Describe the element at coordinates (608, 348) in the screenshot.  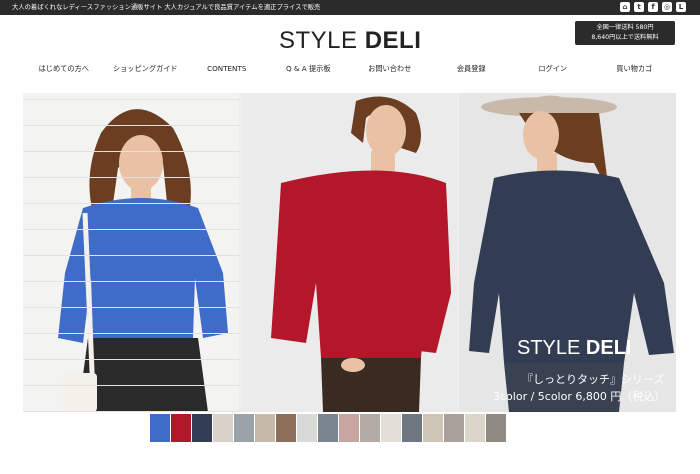
I see `hero-logo-bold: DELI` at that location.